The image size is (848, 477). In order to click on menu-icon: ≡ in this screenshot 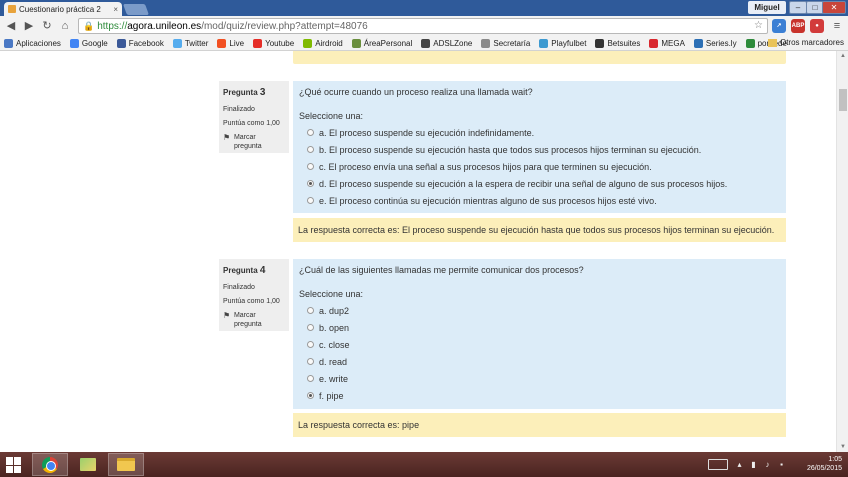, I will do `click(837, 26)`.